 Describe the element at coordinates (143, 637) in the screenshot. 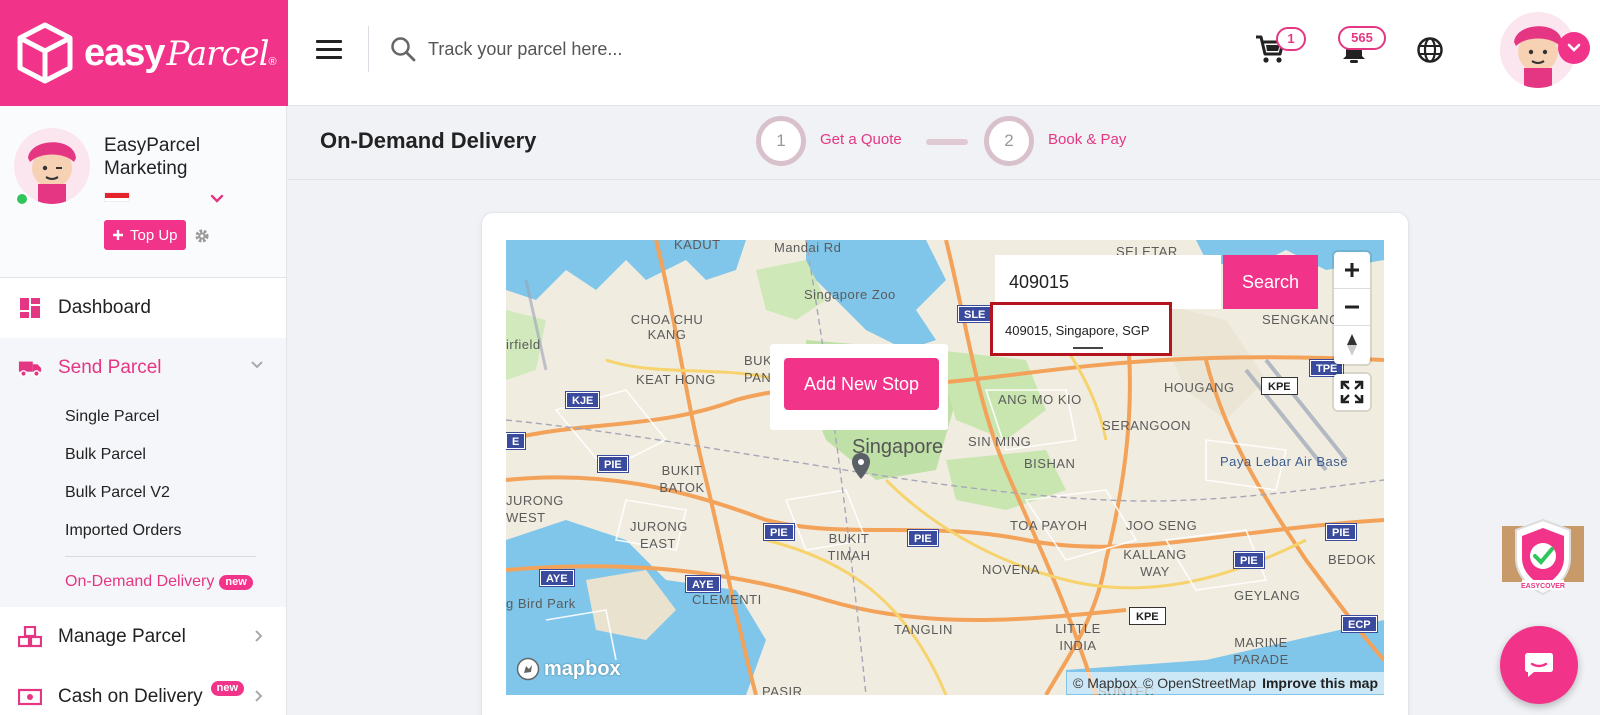

I see `sidebar-item-manage-parcel: Manage Parcel` at that location.